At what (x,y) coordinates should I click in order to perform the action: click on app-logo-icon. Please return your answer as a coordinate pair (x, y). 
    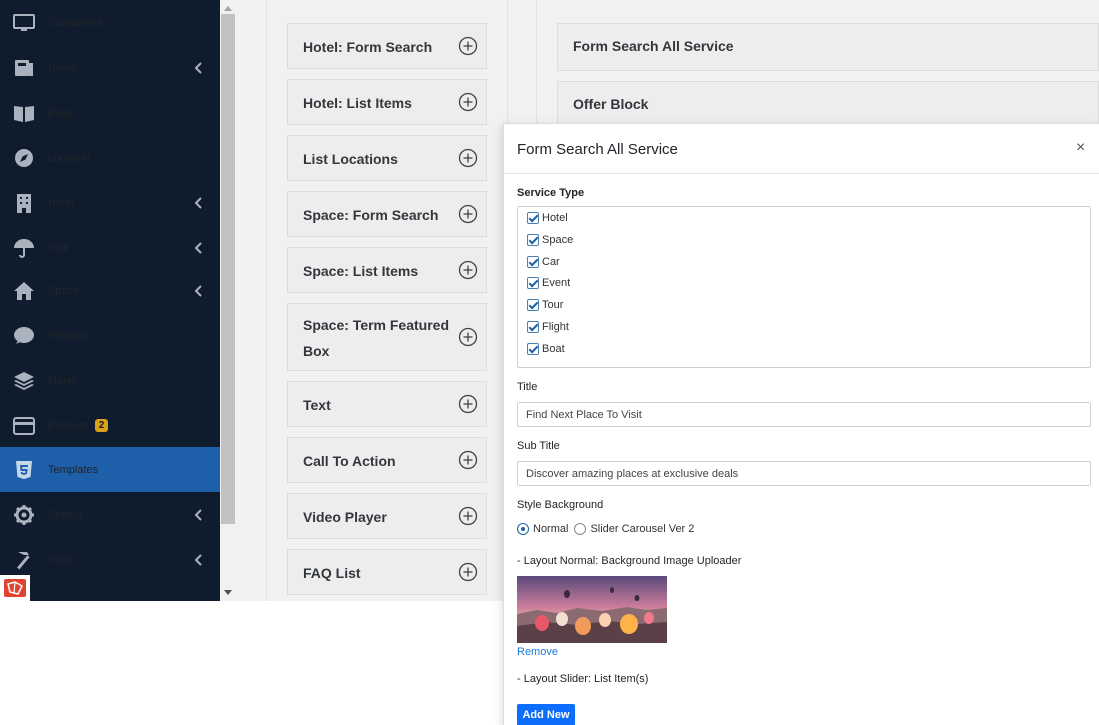
    Looking at the image, I should click on (15, 588).